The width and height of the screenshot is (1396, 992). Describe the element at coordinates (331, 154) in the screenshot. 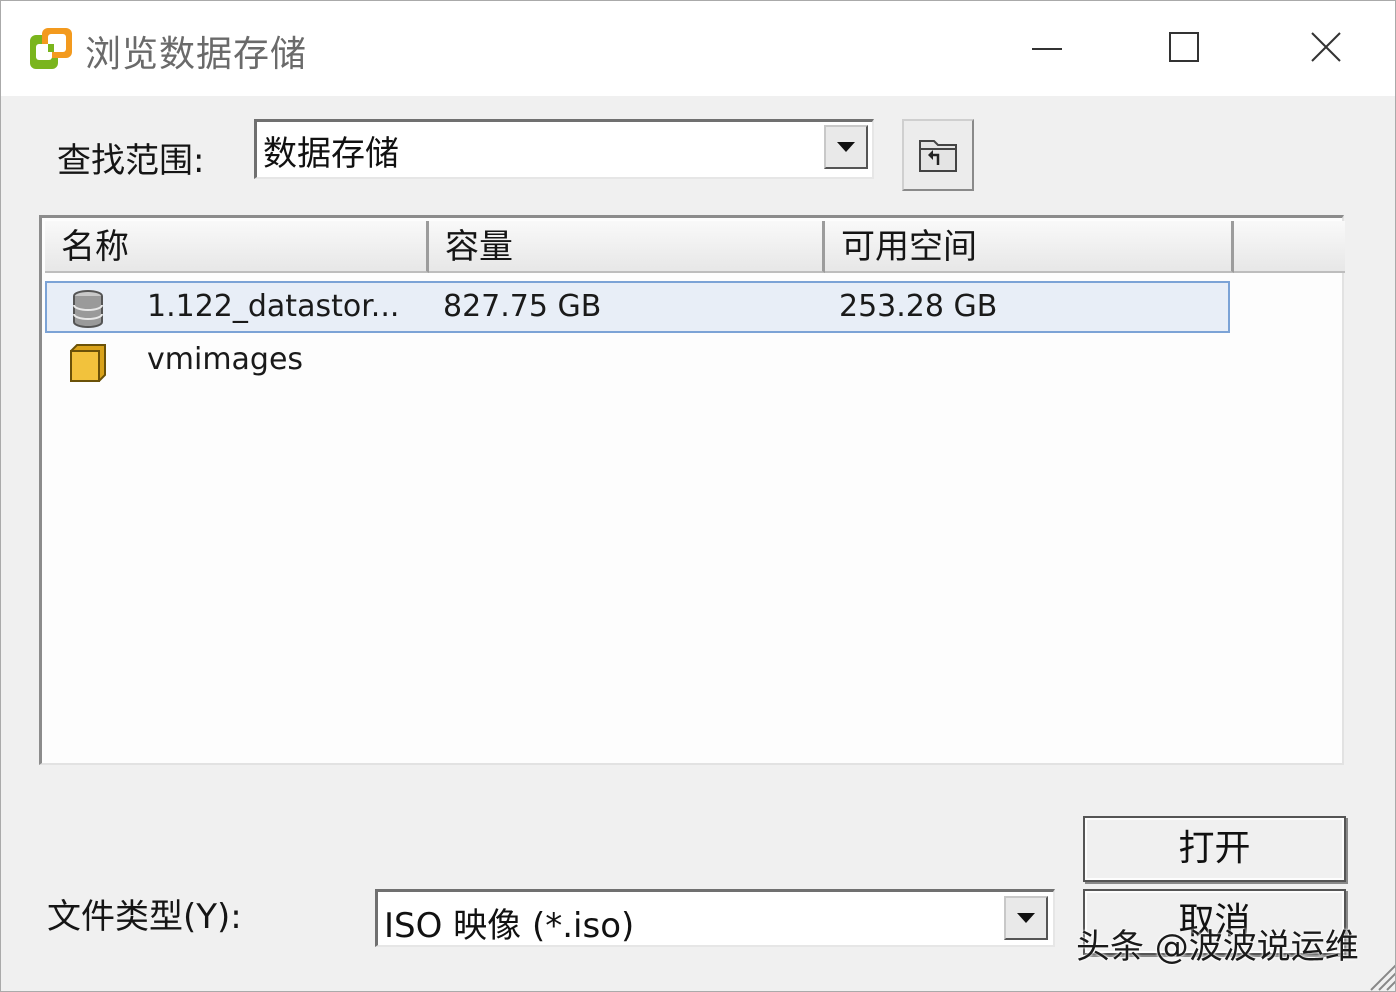

I see `look-in-value: 数据存储` at that location.